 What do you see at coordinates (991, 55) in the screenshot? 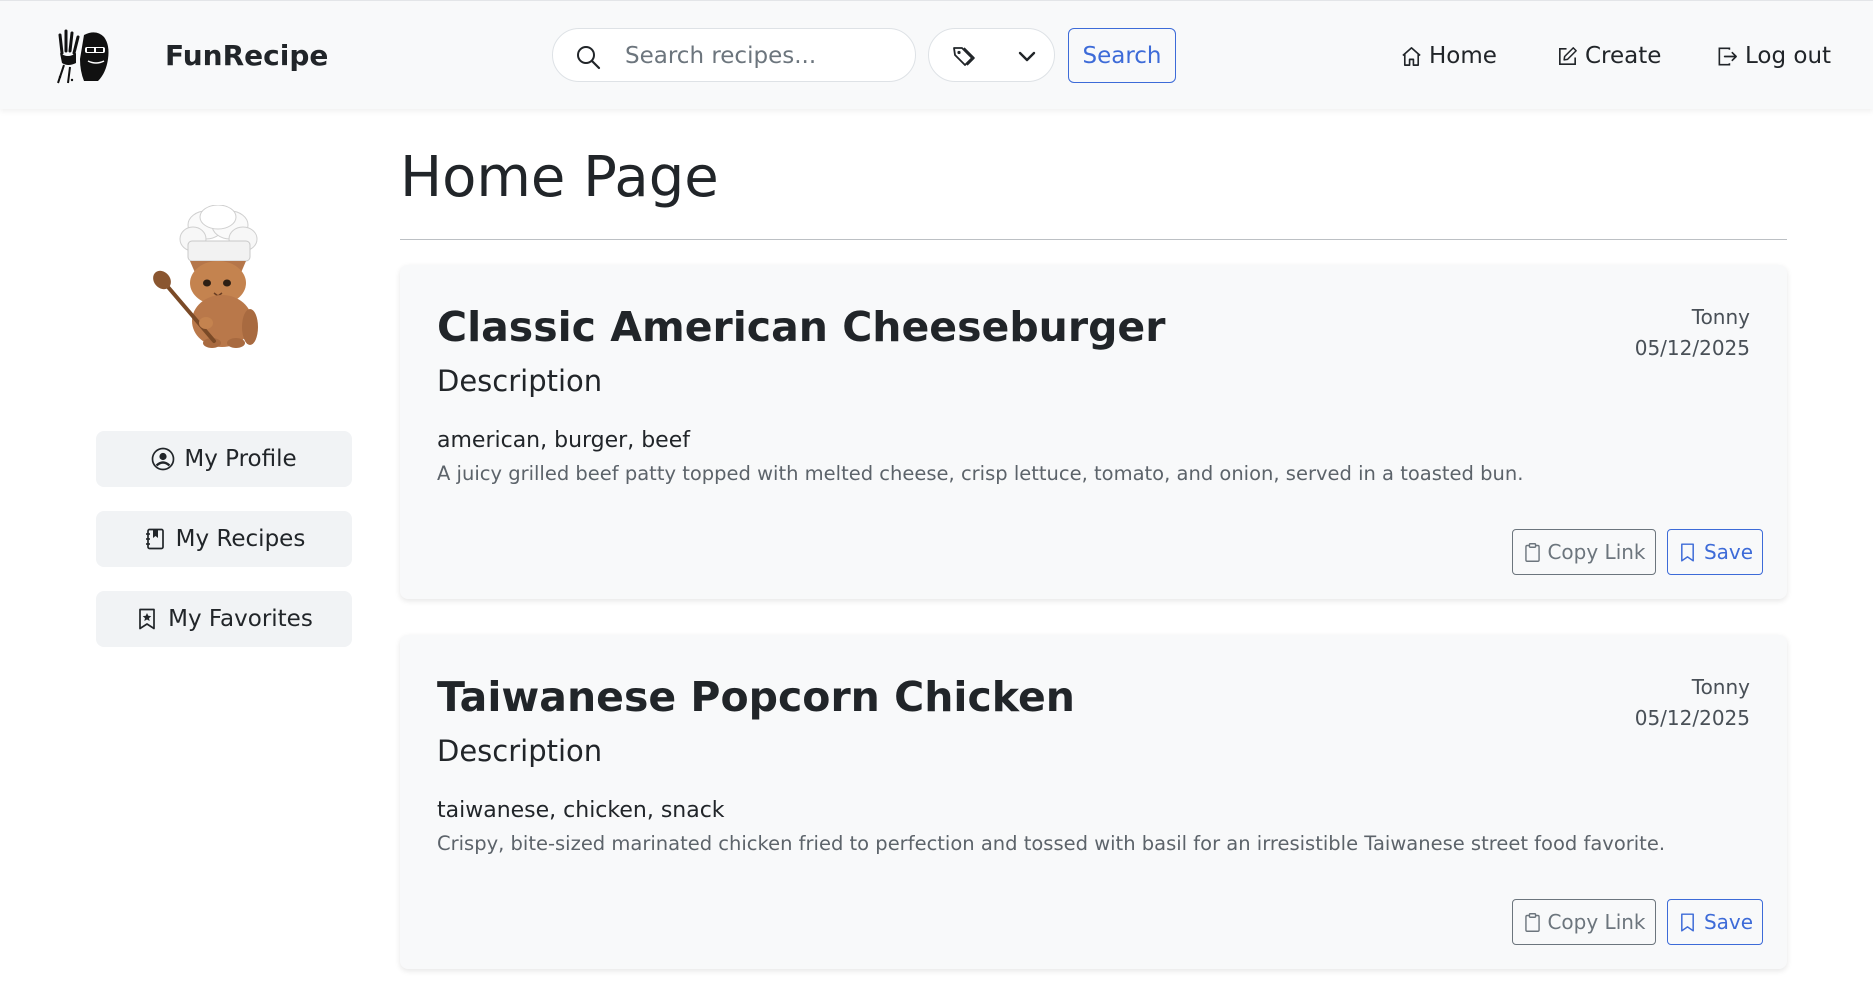
I see `tag-filter-dropdown` at bounding box center [991, 55].